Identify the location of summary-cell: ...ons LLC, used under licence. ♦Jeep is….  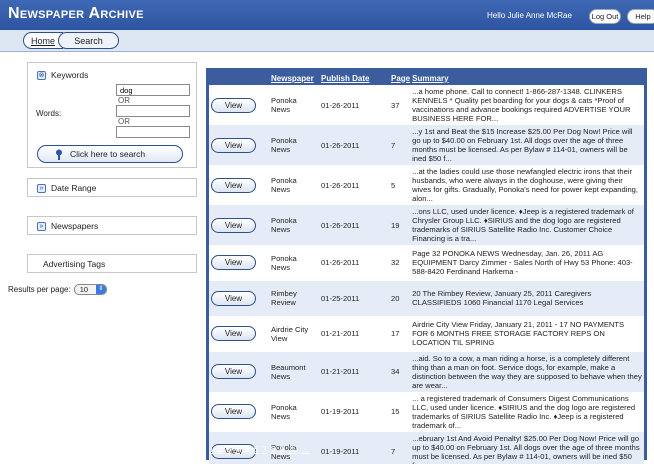
(523, 225).